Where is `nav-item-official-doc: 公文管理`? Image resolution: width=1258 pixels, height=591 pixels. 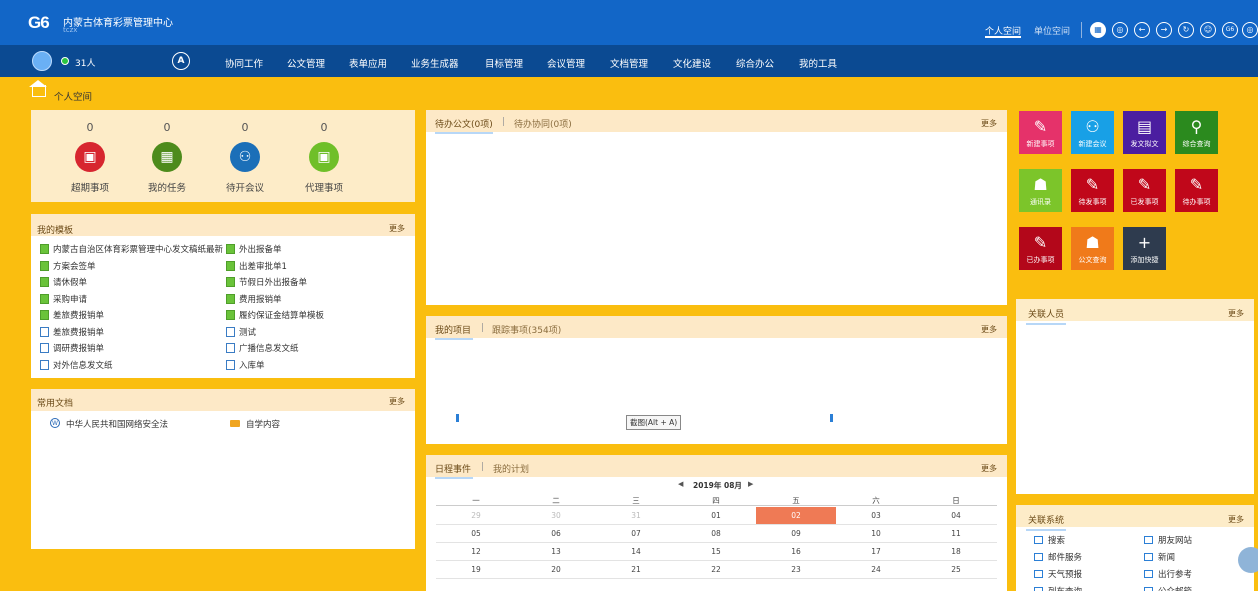
nav-item-official-doc: 公文管理 is located at coordinates (306, 63).